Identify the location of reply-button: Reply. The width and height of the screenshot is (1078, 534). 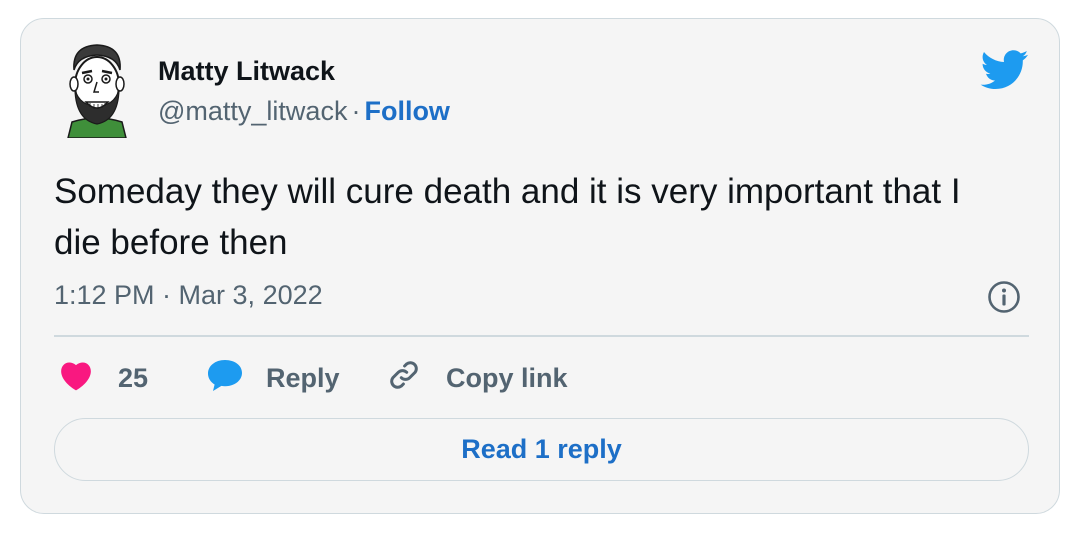
(273, 378).